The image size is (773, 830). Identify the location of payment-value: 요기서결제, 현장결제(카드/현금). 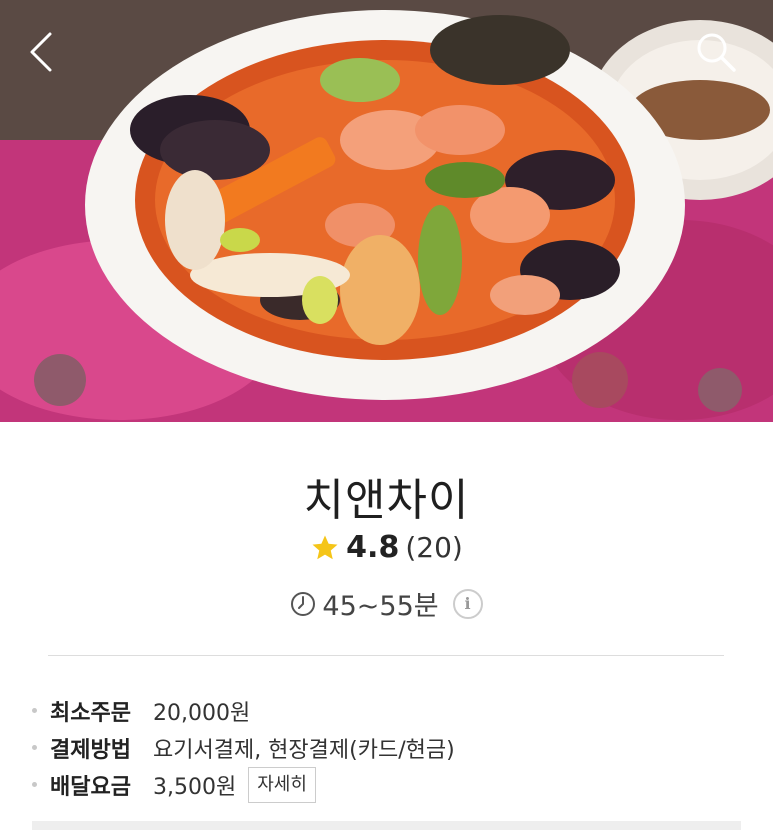
(304, 750).